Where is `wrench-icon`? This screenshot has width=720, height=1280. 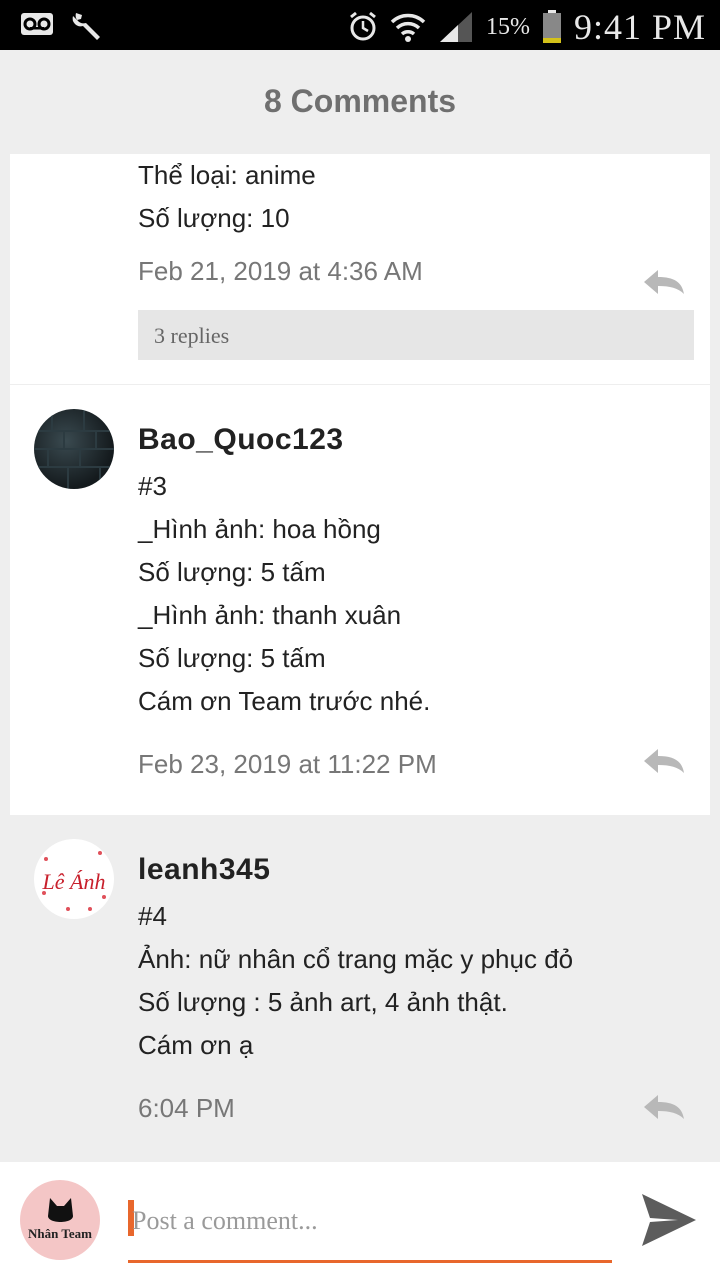 wrench-icon is located at coordinates (86, 26).